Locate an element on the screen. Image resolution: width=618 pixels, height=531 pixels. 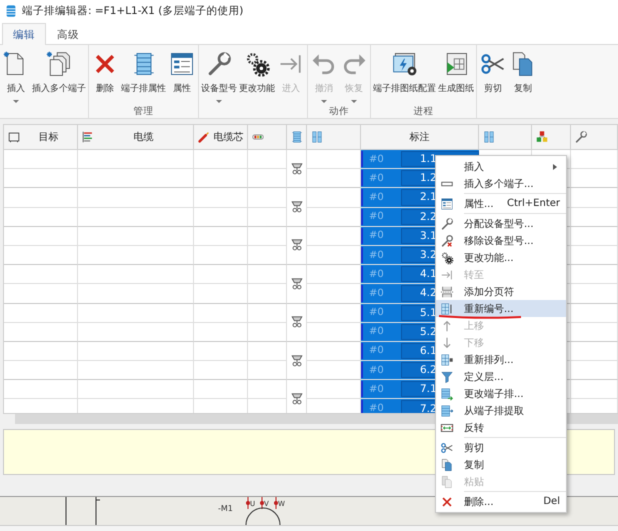
paste-icon is located at coordinates (447, 481).